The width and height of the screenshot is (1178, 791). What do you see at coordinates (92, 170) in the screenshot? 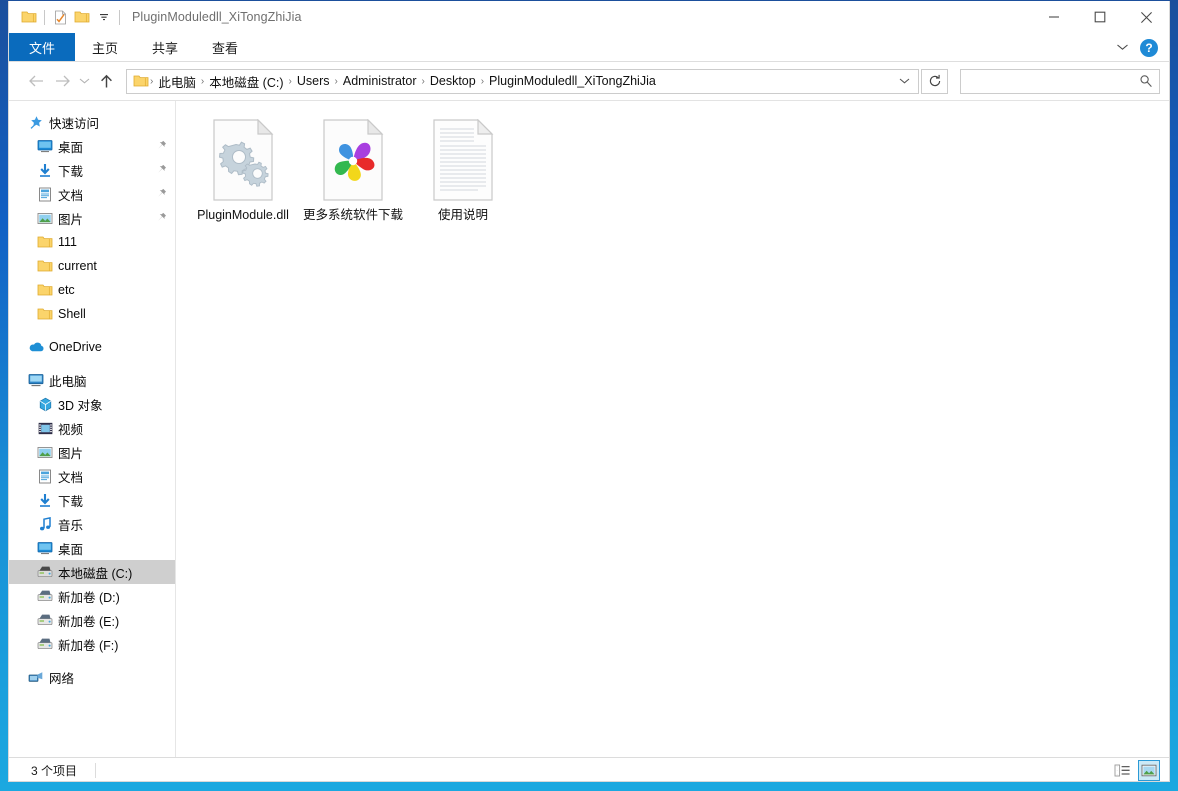
I see `sidebar-item-downloads: 下载` at bounding box center [92, 170].